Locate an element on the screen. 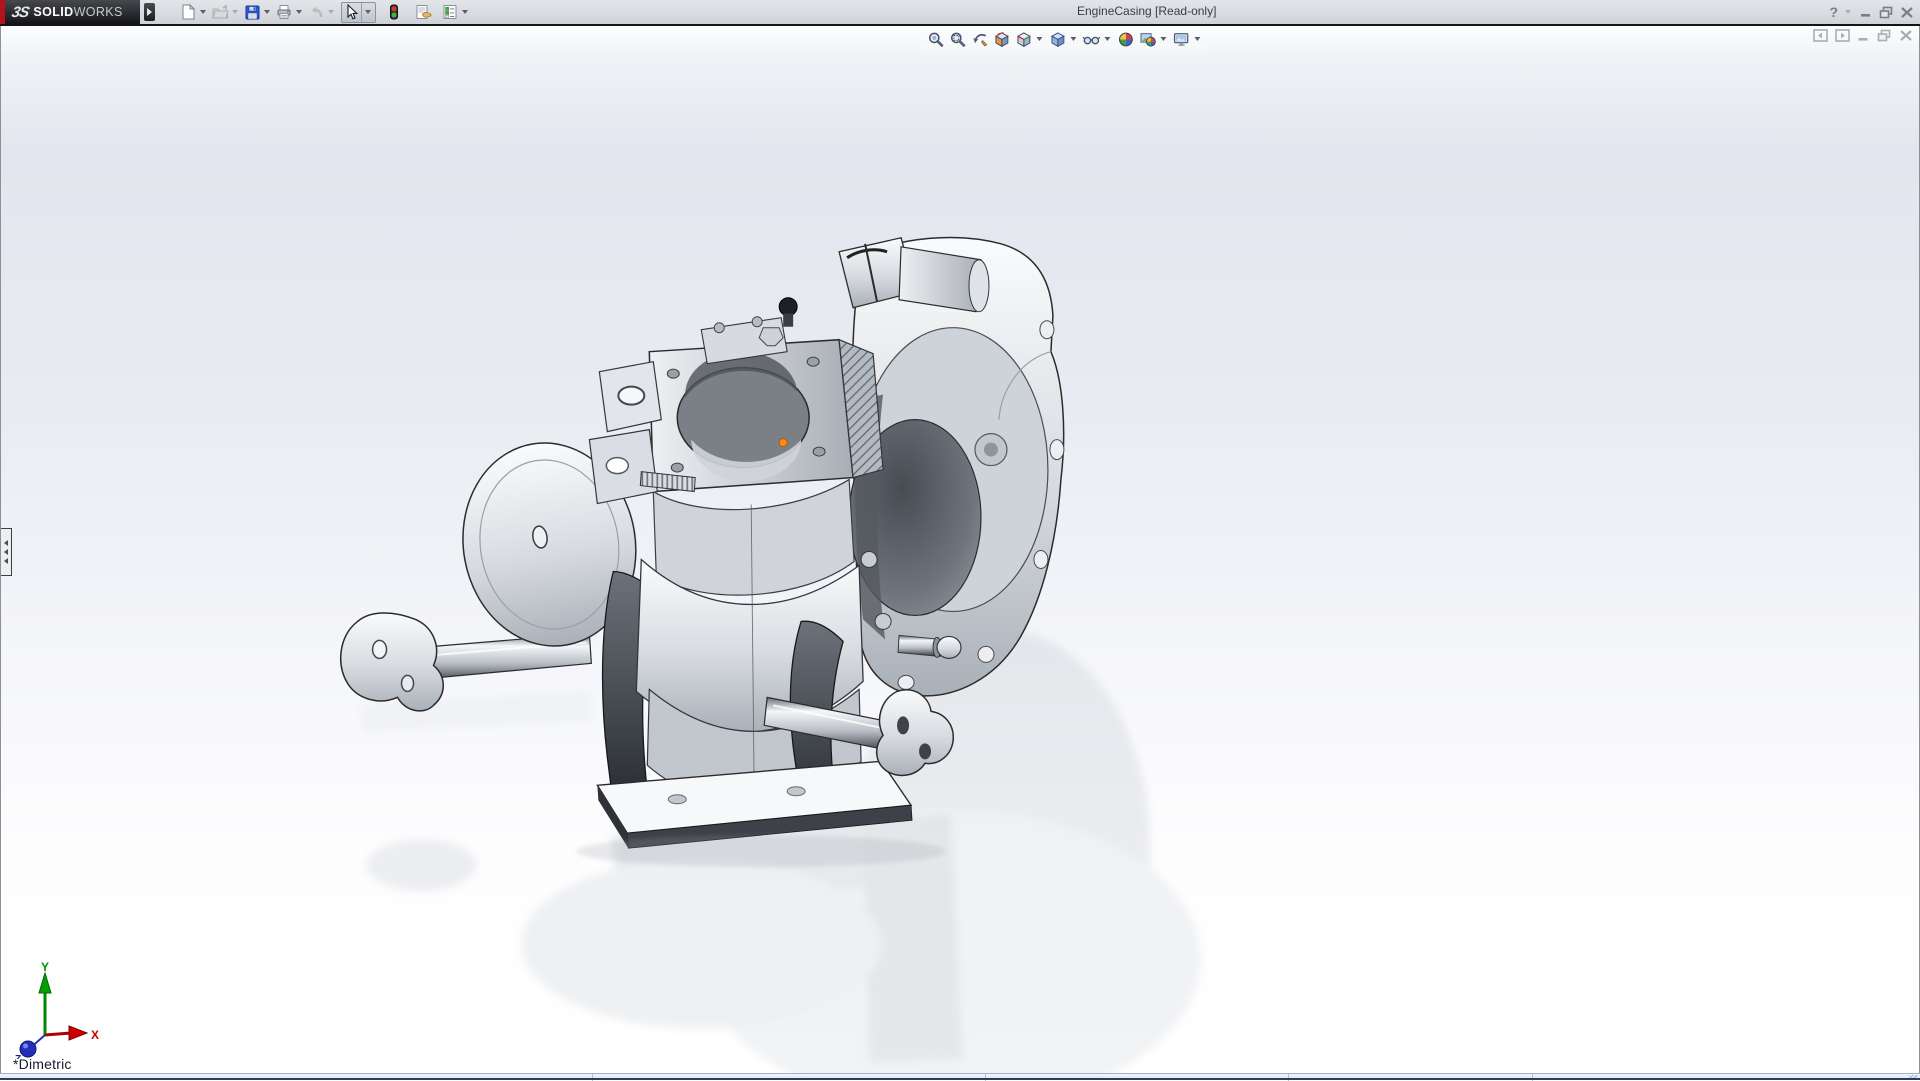 The width and height of the screenshot is (1920, 1081). acorn-nut is located at coordinates (949, 647).